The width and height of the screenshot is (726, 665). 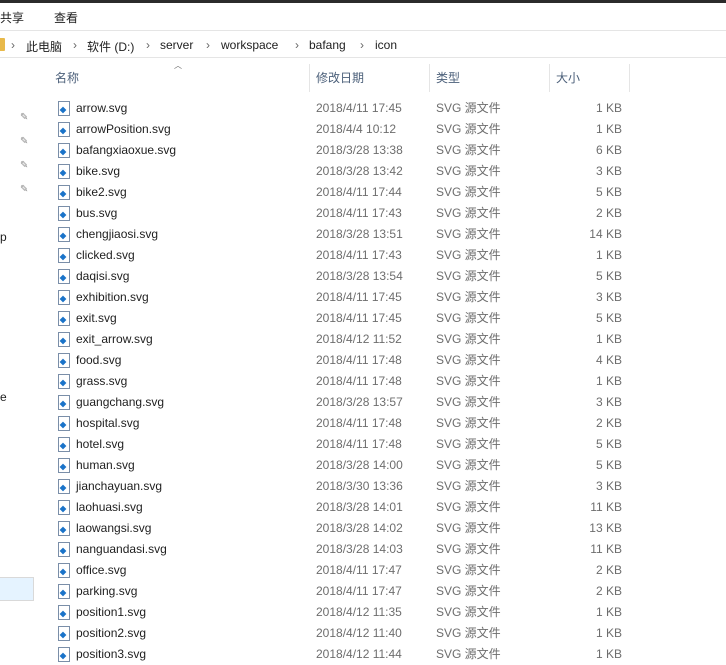 What do you see at coordinates (121, 549) in the screenshot?
I see `file-name: nanguandasi.svg` at bounding box center [121, 549].